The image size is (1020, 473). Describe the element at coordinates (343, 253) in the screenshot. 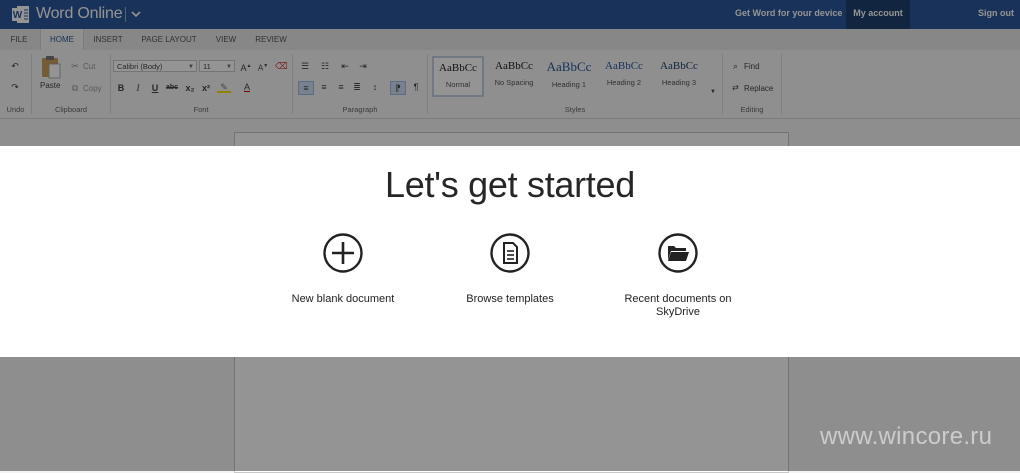

I see `plus-circle-icon` at that location.